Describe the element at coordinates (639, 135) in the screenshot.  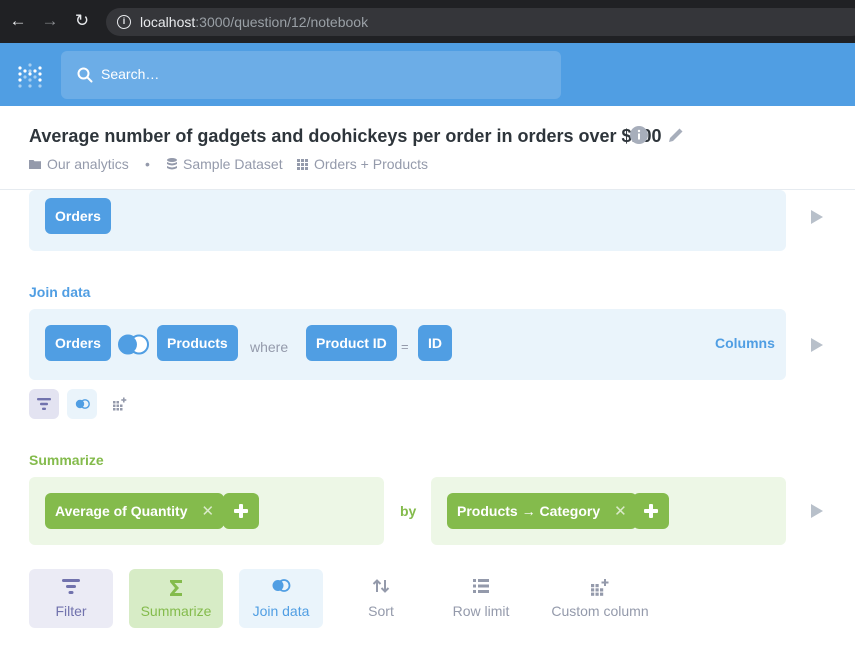
I see `info-icon` at that location.